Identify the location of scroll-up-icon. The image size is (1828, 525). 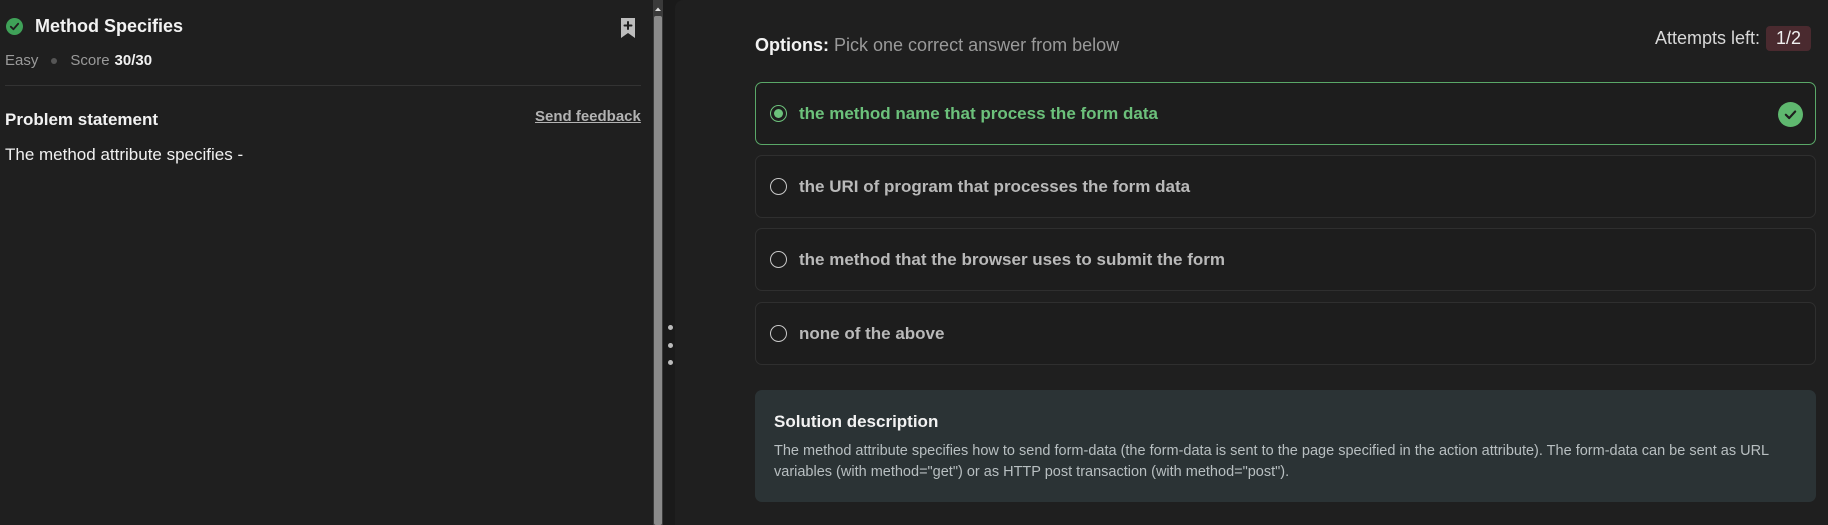
(658, 9).